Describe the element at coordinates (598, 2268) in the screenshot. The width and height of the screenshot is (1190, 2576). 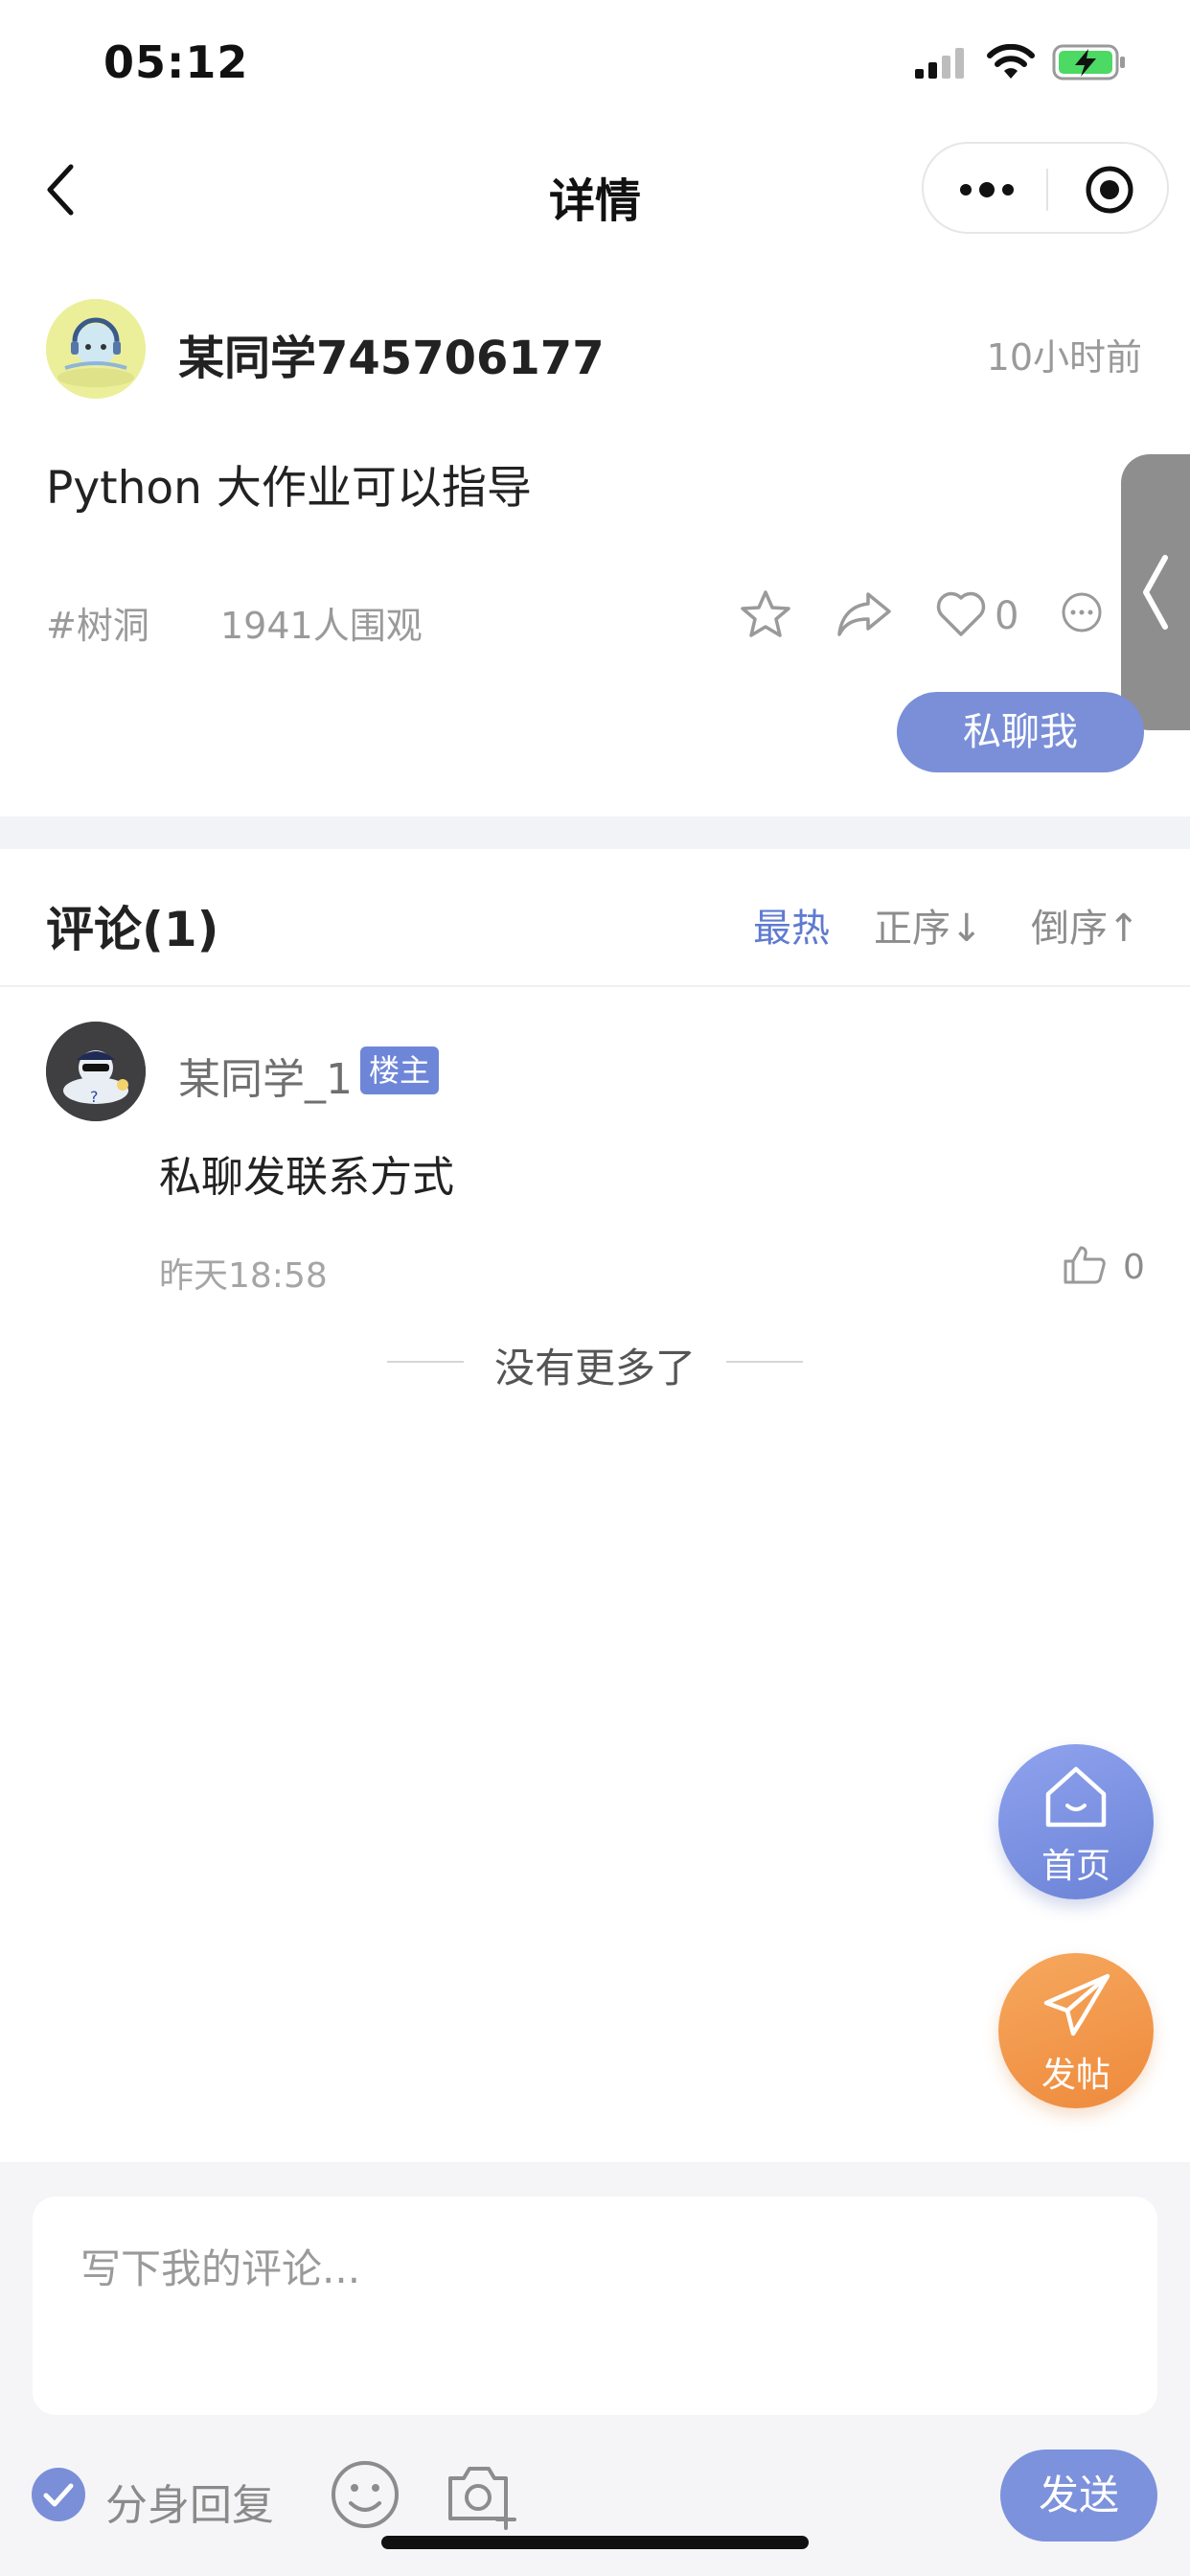
I see `comment-input` at that location.